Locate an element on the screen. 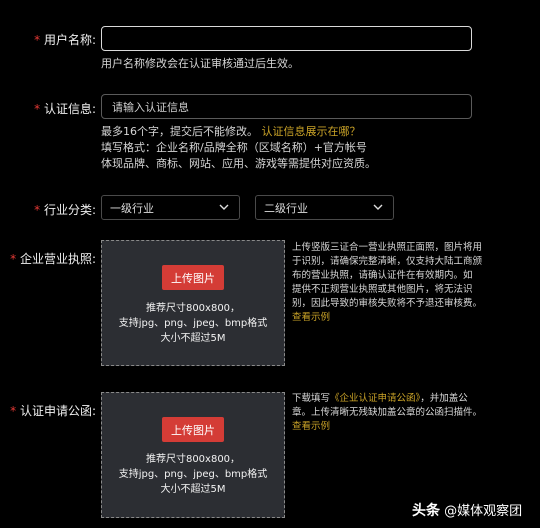 This screenshot has width=540, height=528. watermark-brand: 头条 is located at coordinates (426, 511).